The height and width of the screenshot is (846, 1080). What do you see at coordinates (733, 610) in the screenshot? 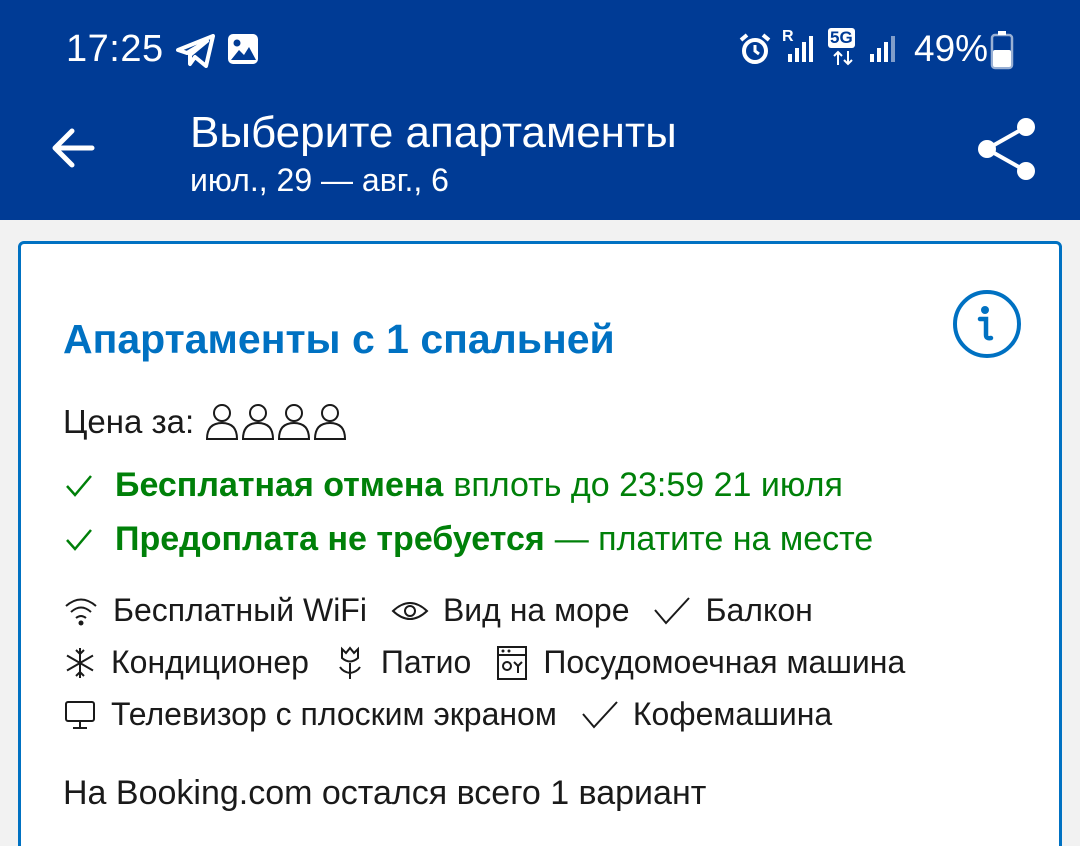
I see `amenity-item: Балкон` at bounding box center [733, 610].